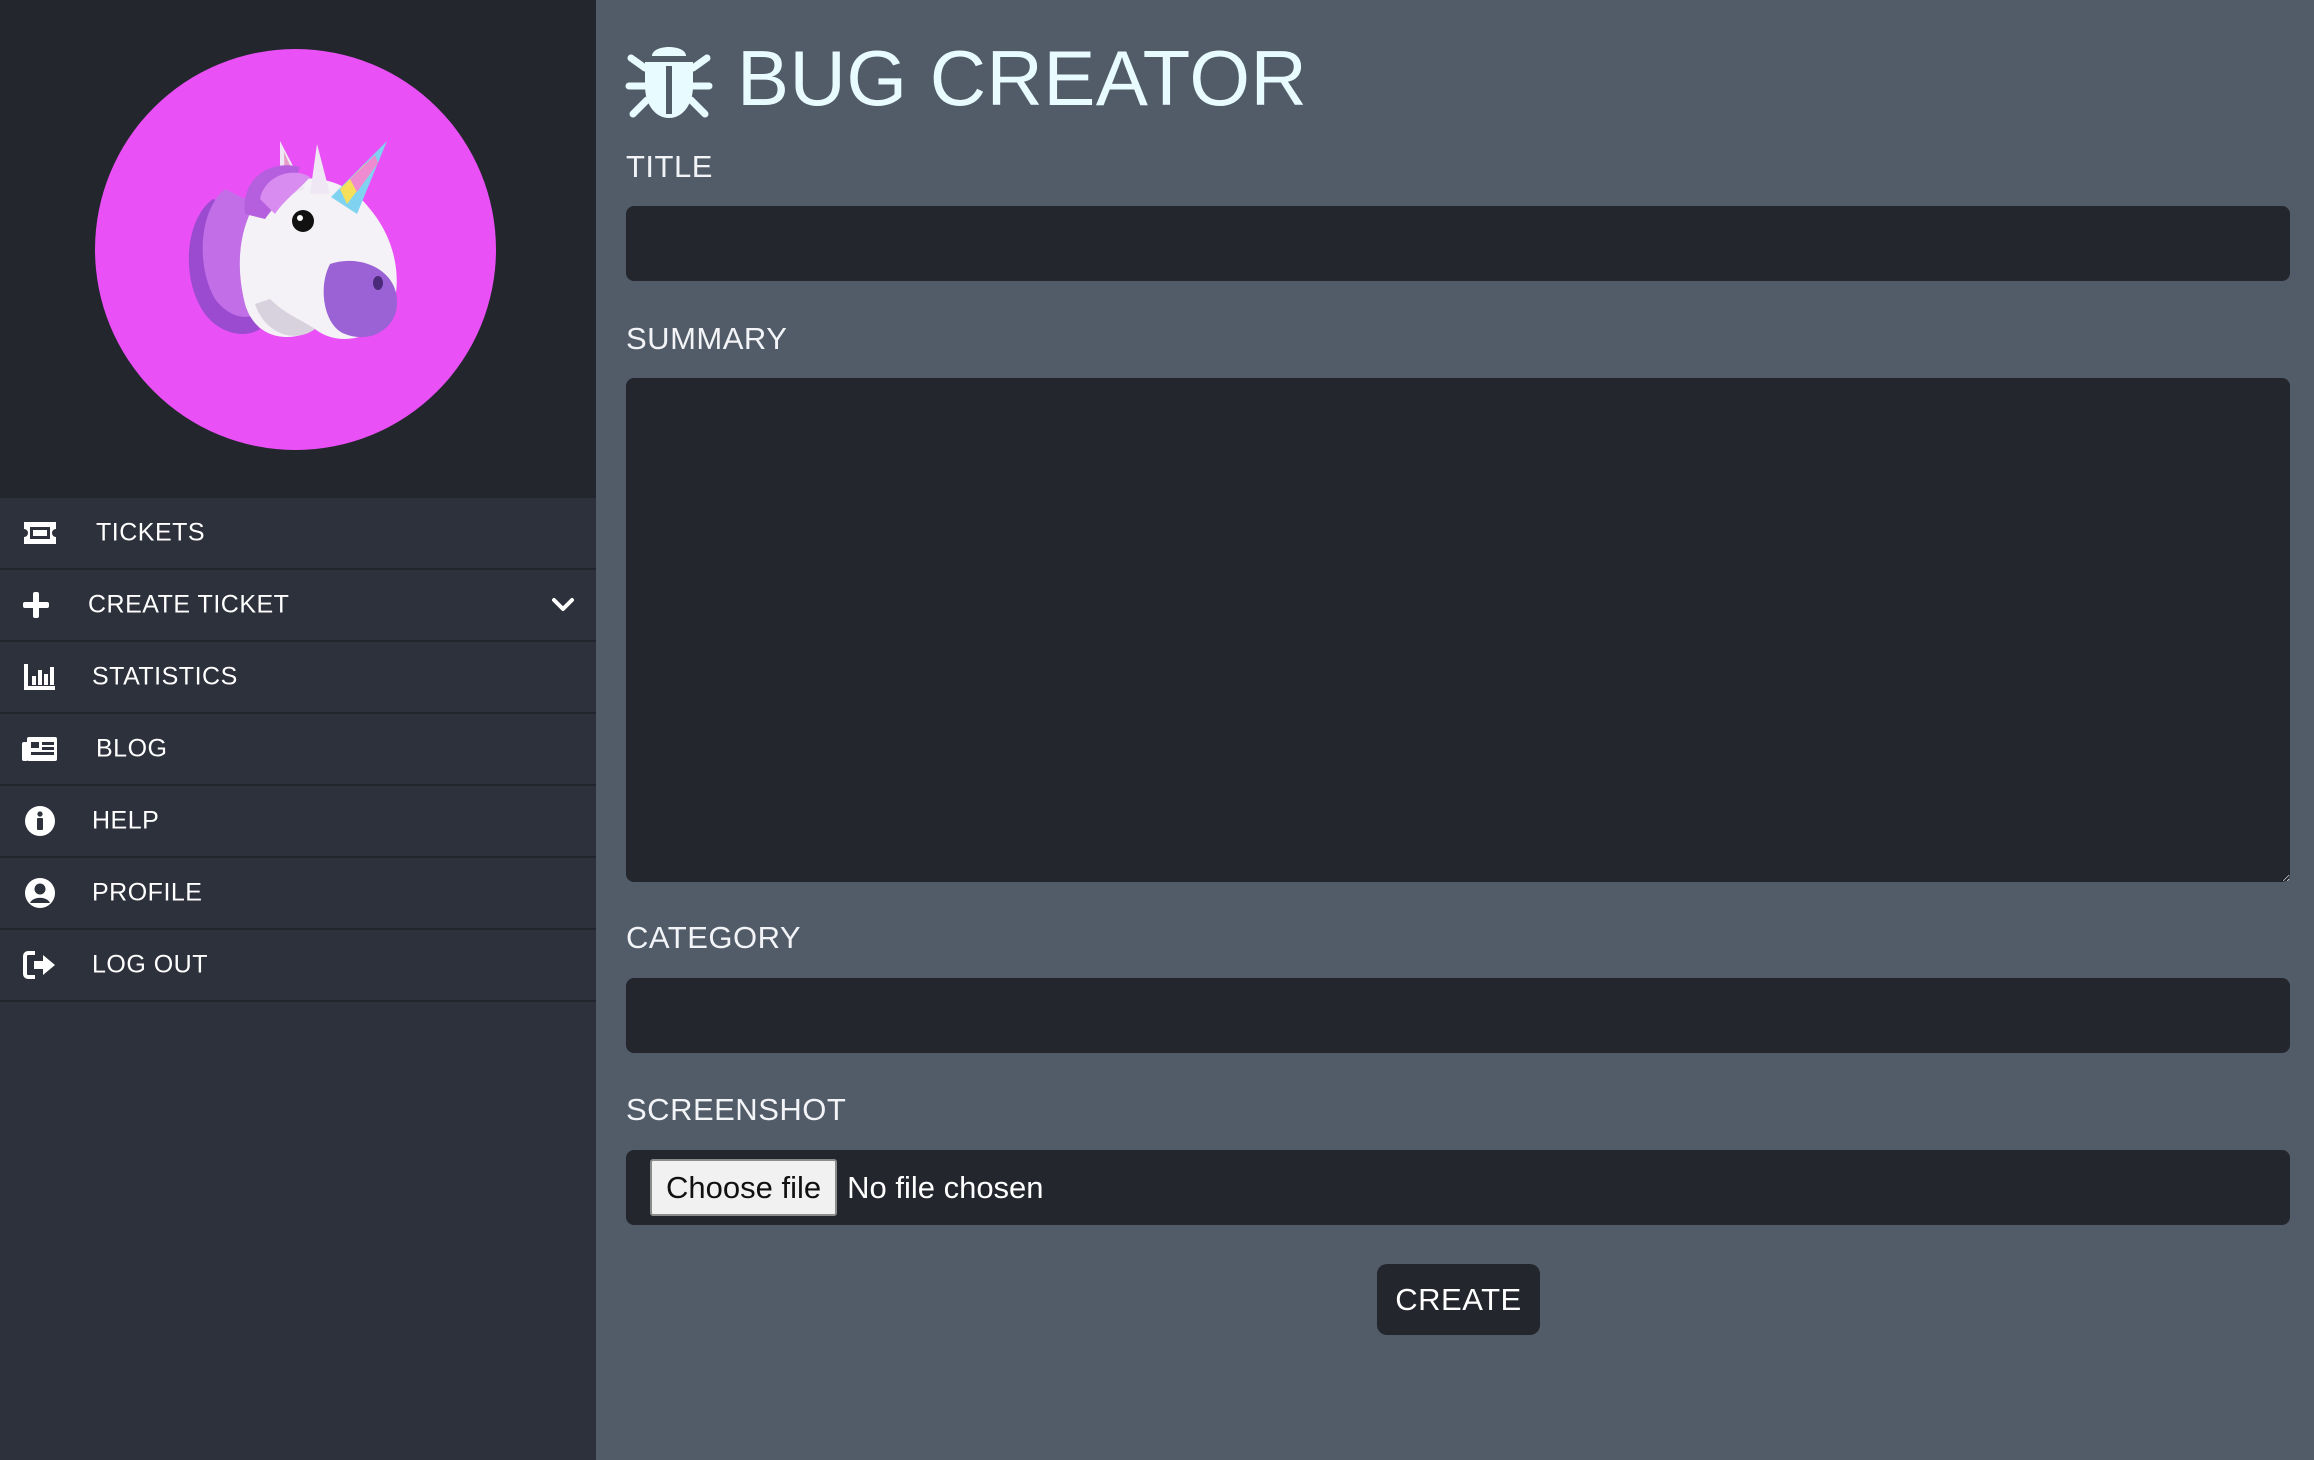  I want to click on bug-icon, so click(669, 82).